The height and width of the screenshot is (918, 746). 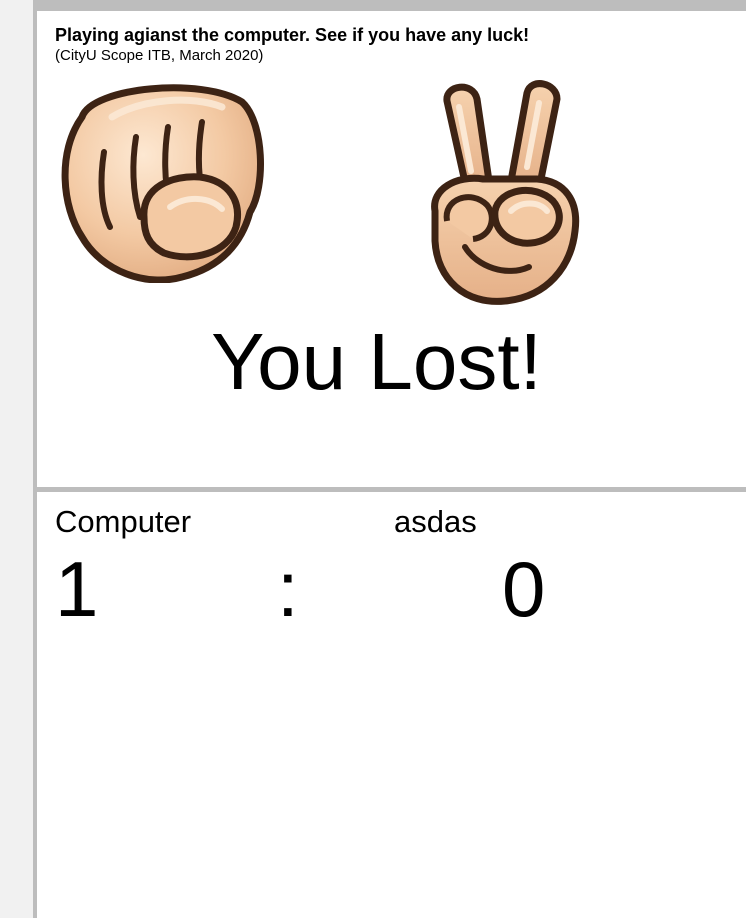 I want to click on rock-fist-icon, so click(x=162, y=183).